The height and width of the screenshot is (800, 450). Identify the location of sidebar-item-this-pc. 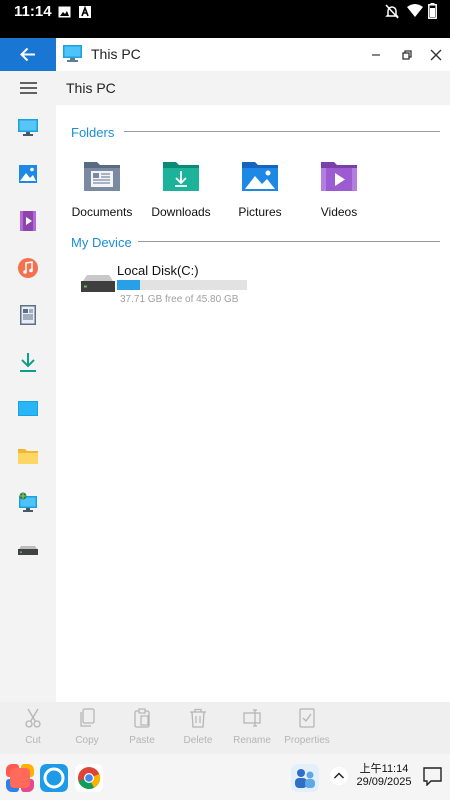
(28, 127).